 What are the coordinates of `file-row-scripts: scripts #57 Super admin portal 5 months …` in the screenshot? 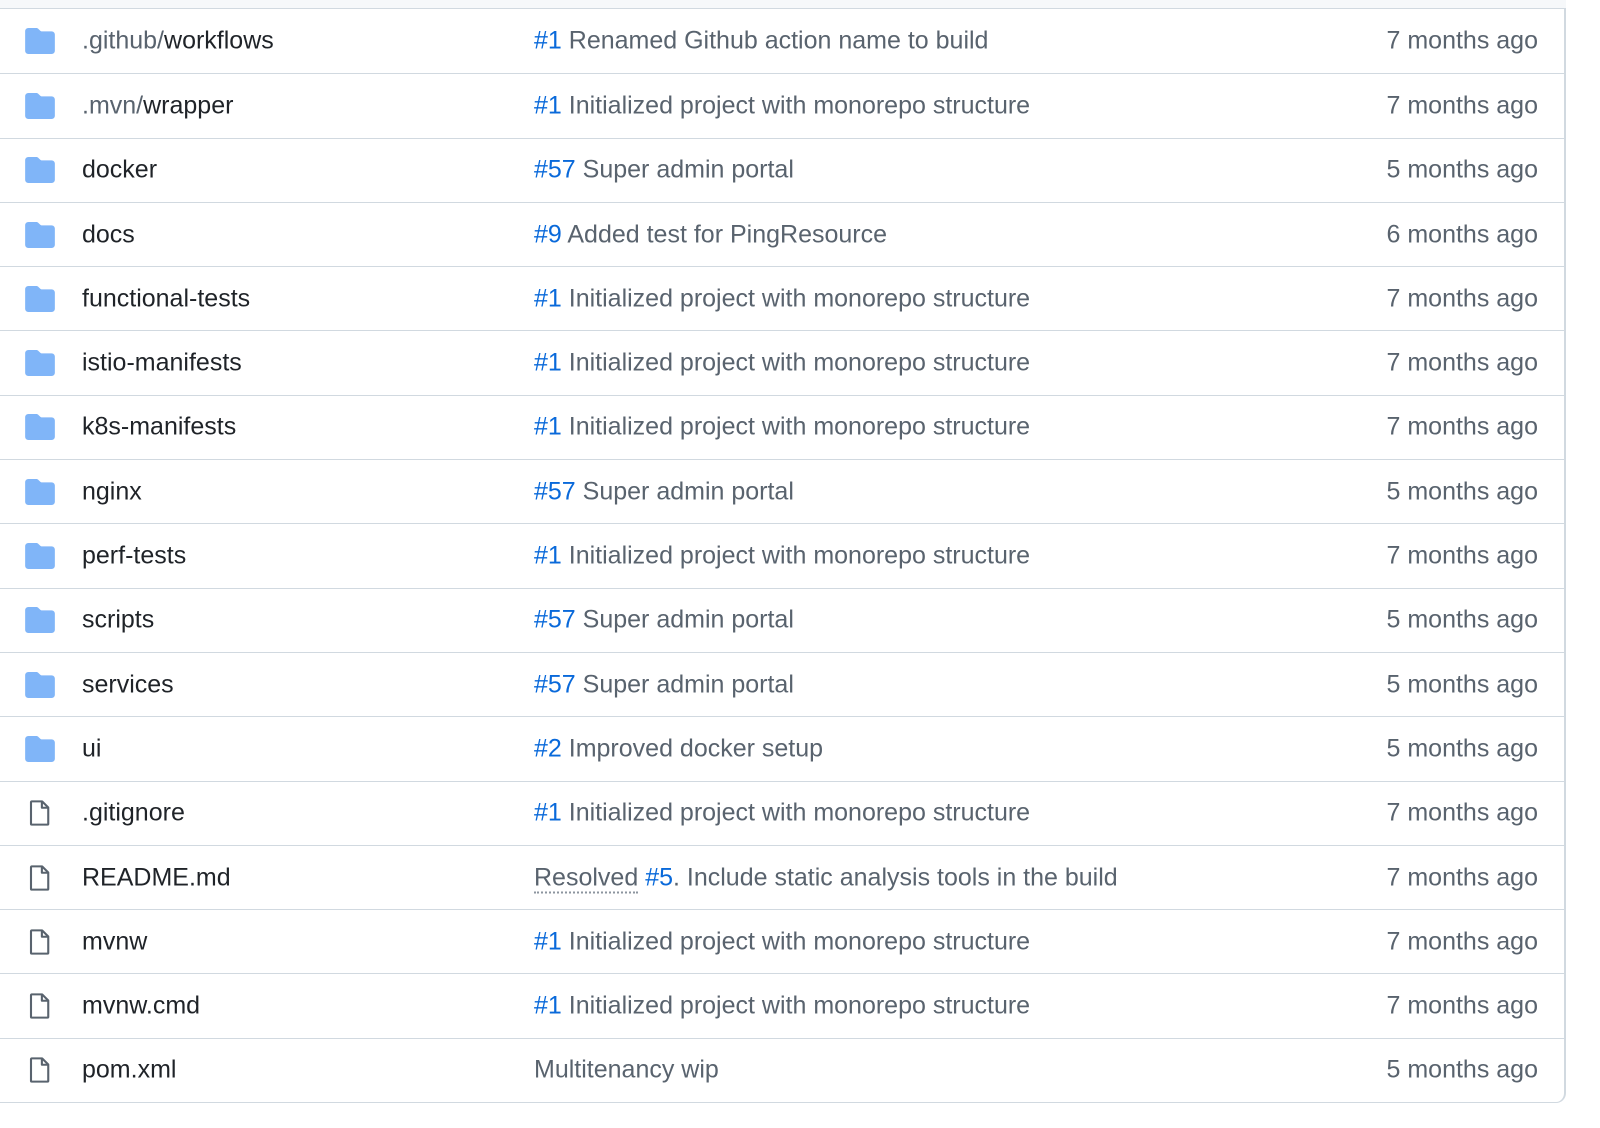 It's located at (782, 619).